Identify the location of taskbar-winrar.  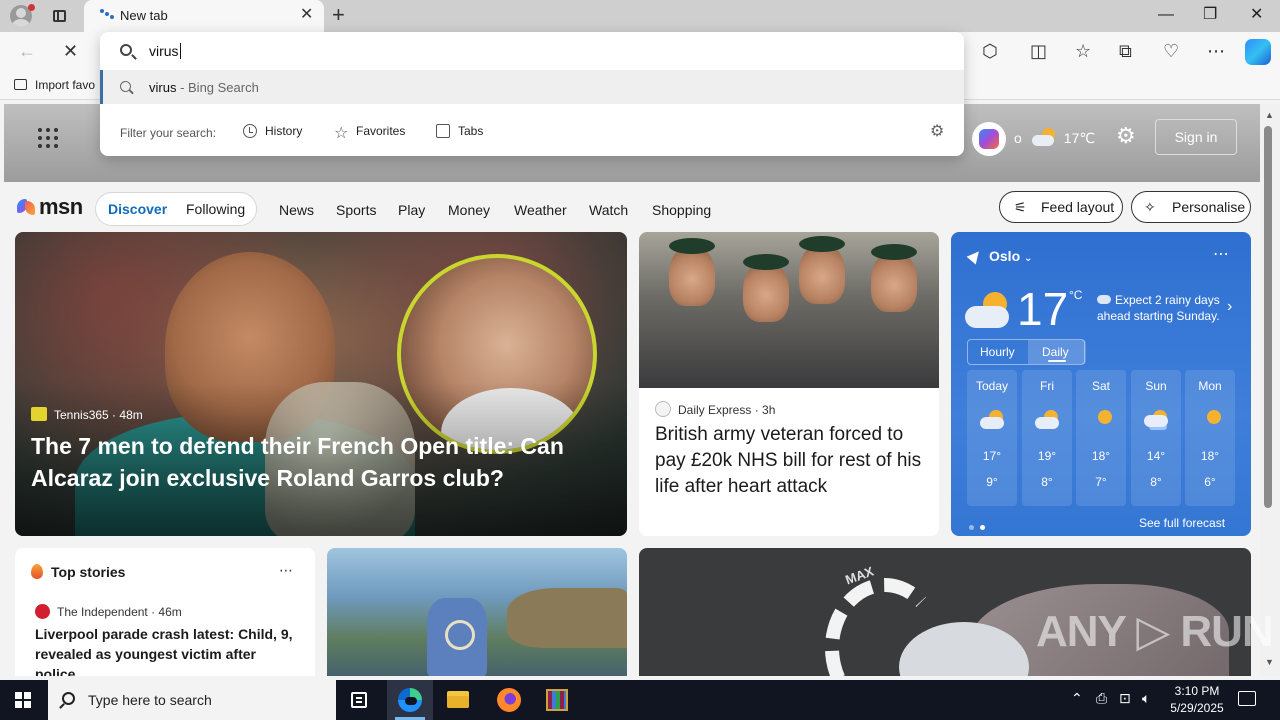
(557, 700).